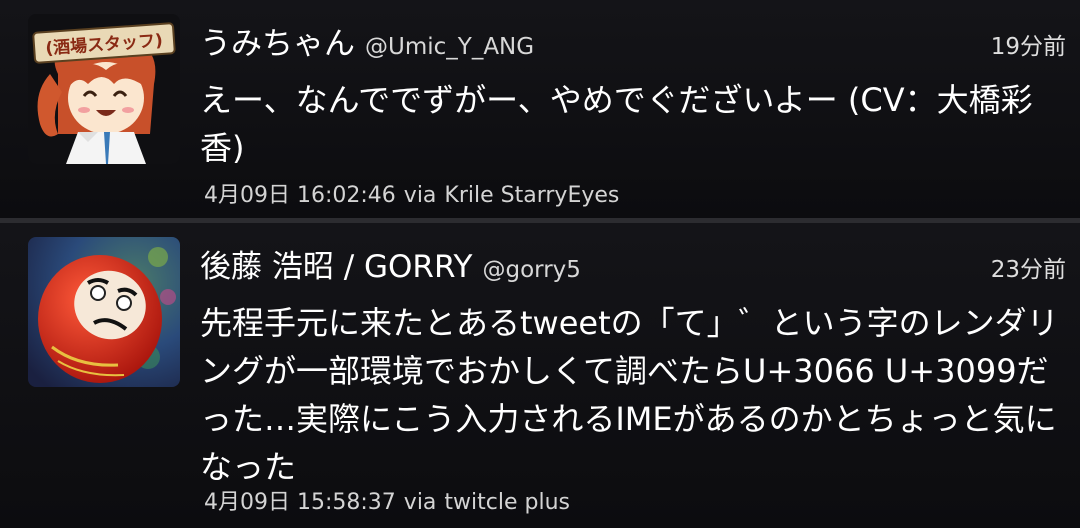 This screenshot has height=528, width=1080. I want to click on tweet-meta: 4月09日 15:58:37 via twitcle plus, so click(387, 500).